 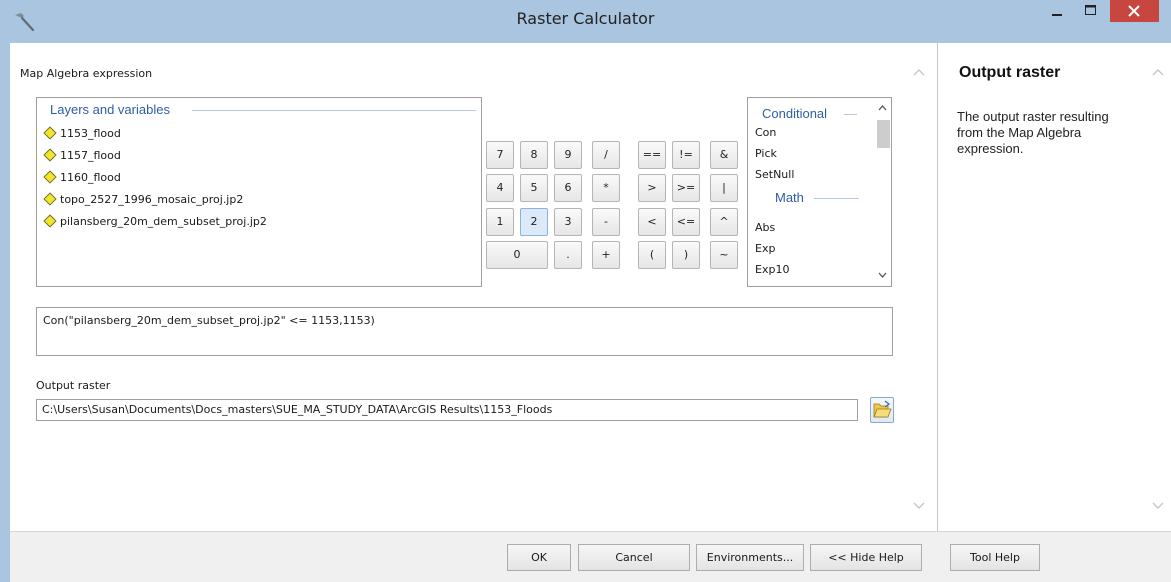 I want to click on help-title: Output raster, so click(x=1010, y=72).